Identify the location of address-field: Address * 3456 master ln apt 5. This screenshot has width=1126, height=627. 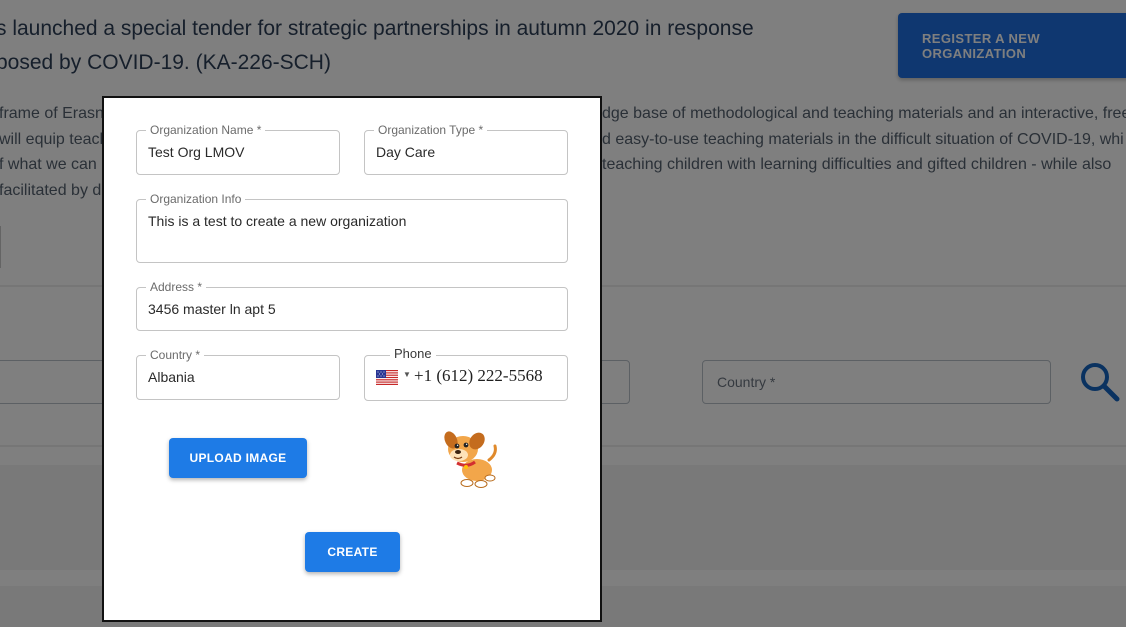
(352, 305).